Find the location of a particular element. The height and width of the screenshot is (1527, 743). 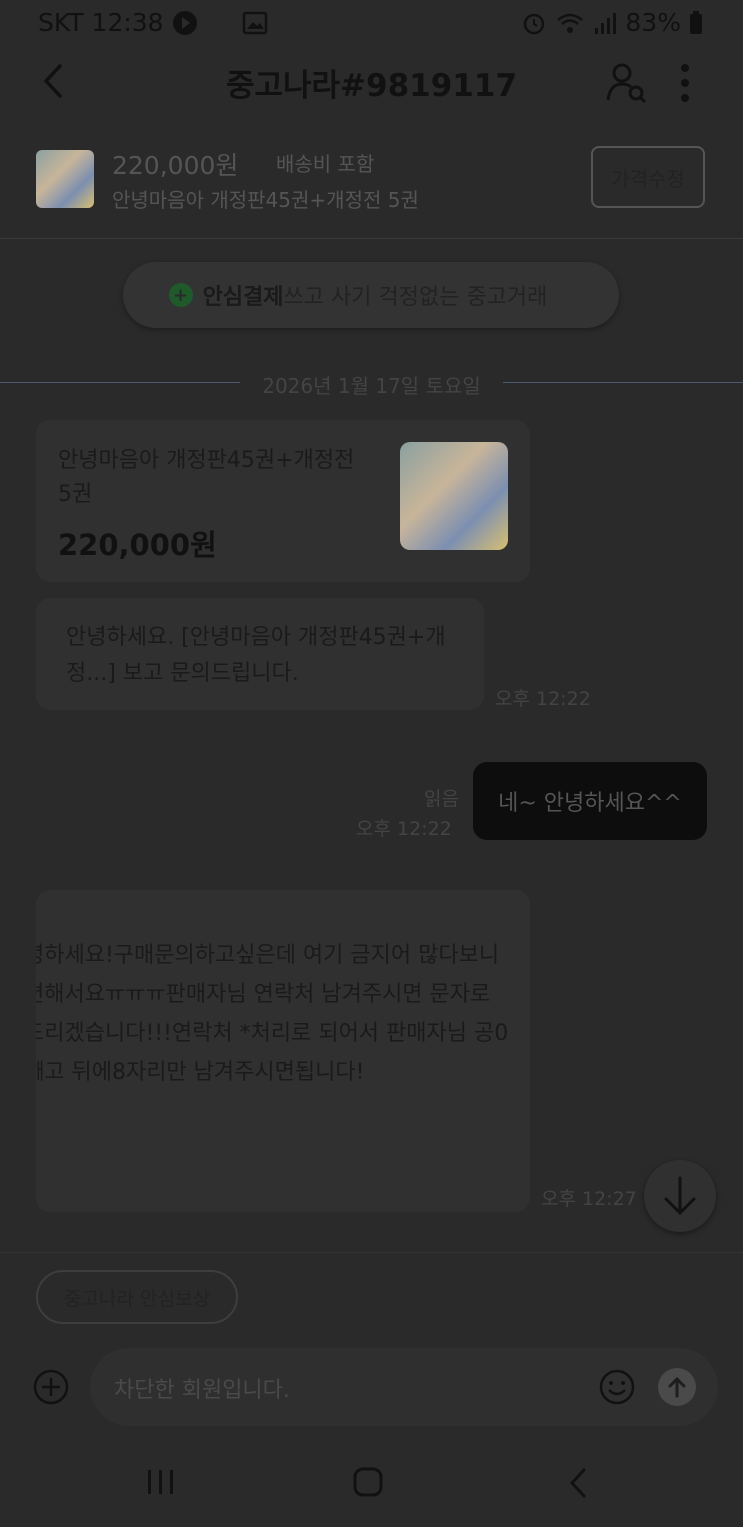

message-line: 드리겠습니다!!!연락처 *처리로 되어서 판매자님 공0 is located at coordinates (272, 1033).